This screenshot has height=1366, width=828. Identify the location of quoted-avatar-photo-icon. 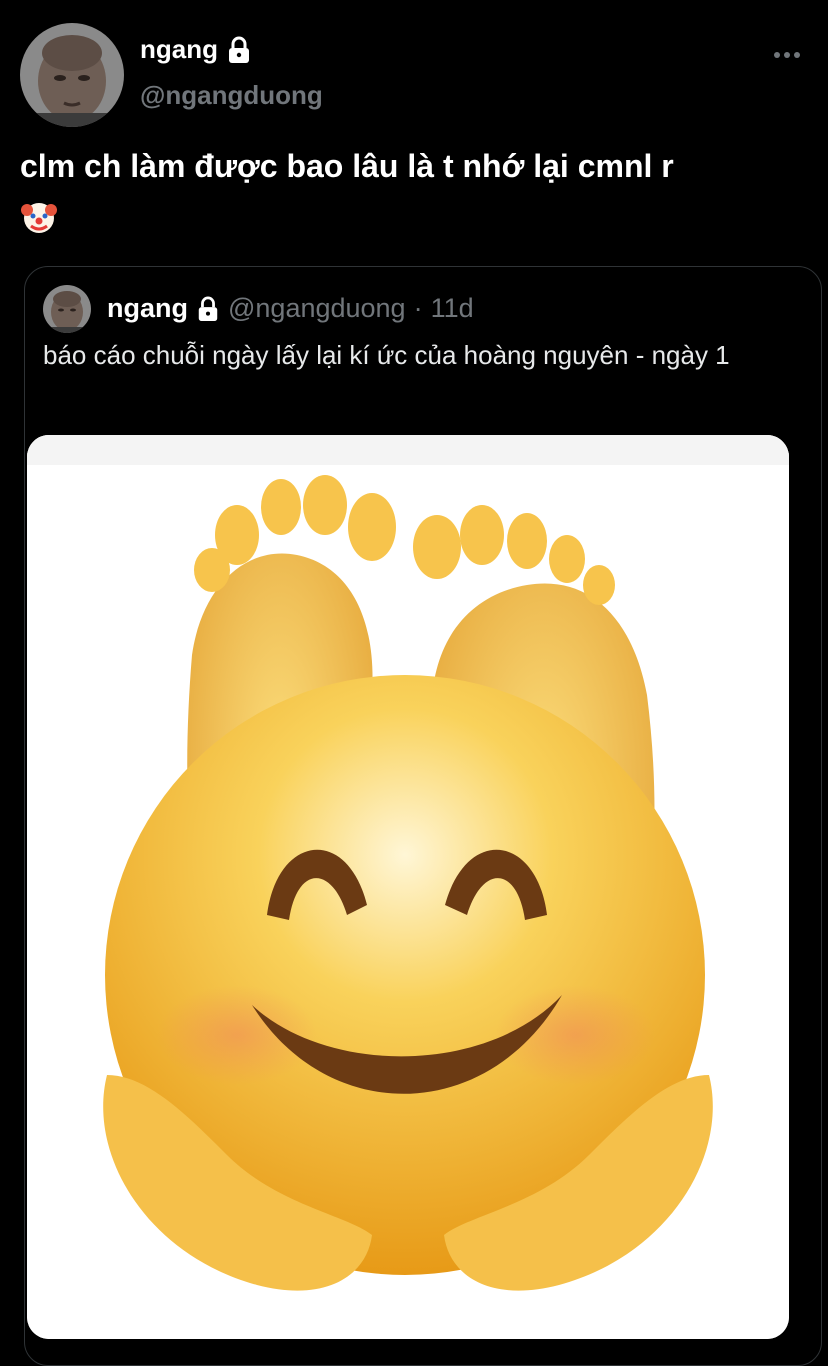
(67, 309).